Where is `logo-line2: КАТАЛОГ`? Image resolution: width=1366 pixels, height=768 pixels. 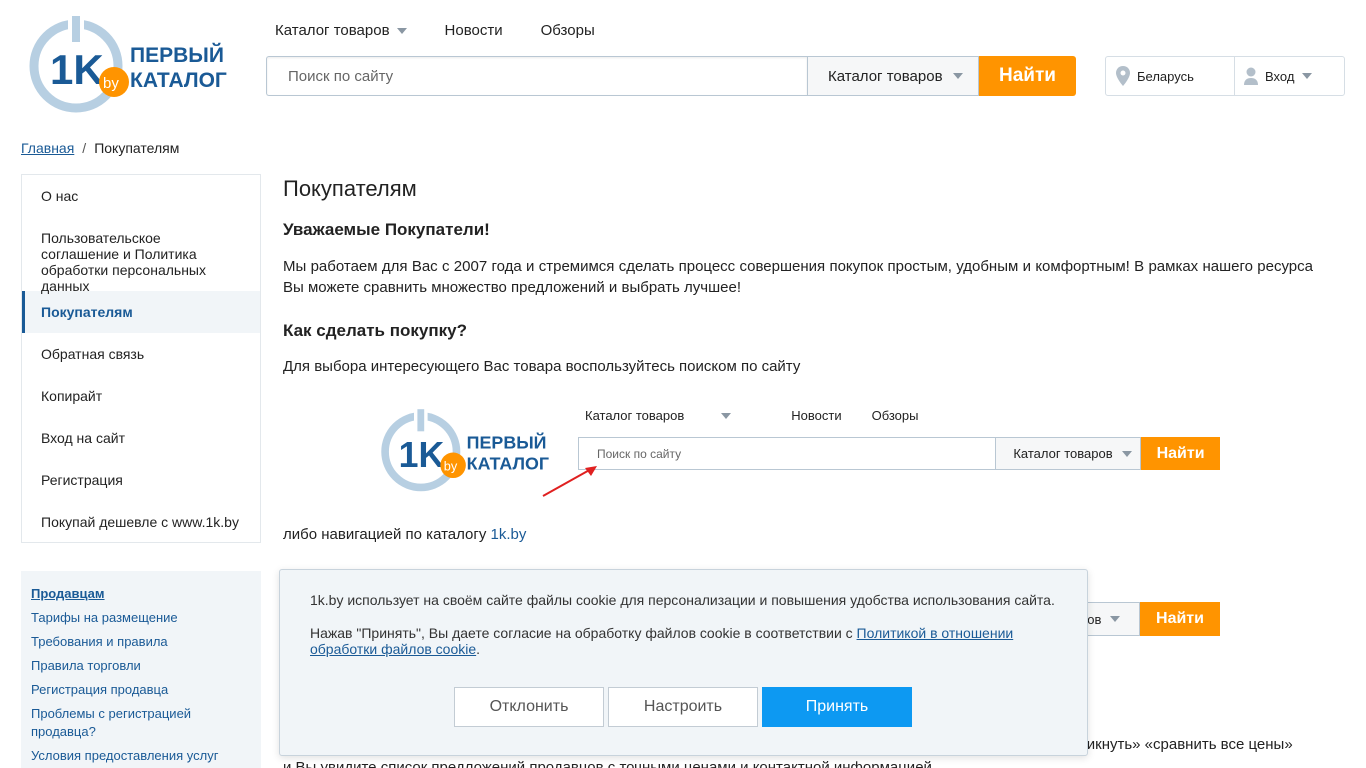 logo-line2: КАТАЛОГ is located at coordinates (178, 80).